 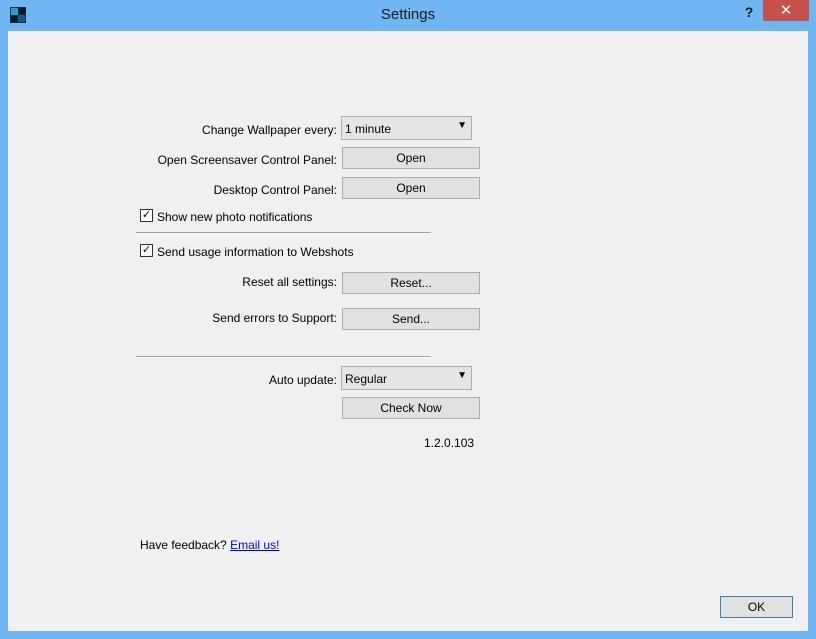 What do you see at coordinates (269, 130) in the screenshot?
I see `wallpaper-interval-label: Change Wallpaper every:` at bounding box center [269, 130].